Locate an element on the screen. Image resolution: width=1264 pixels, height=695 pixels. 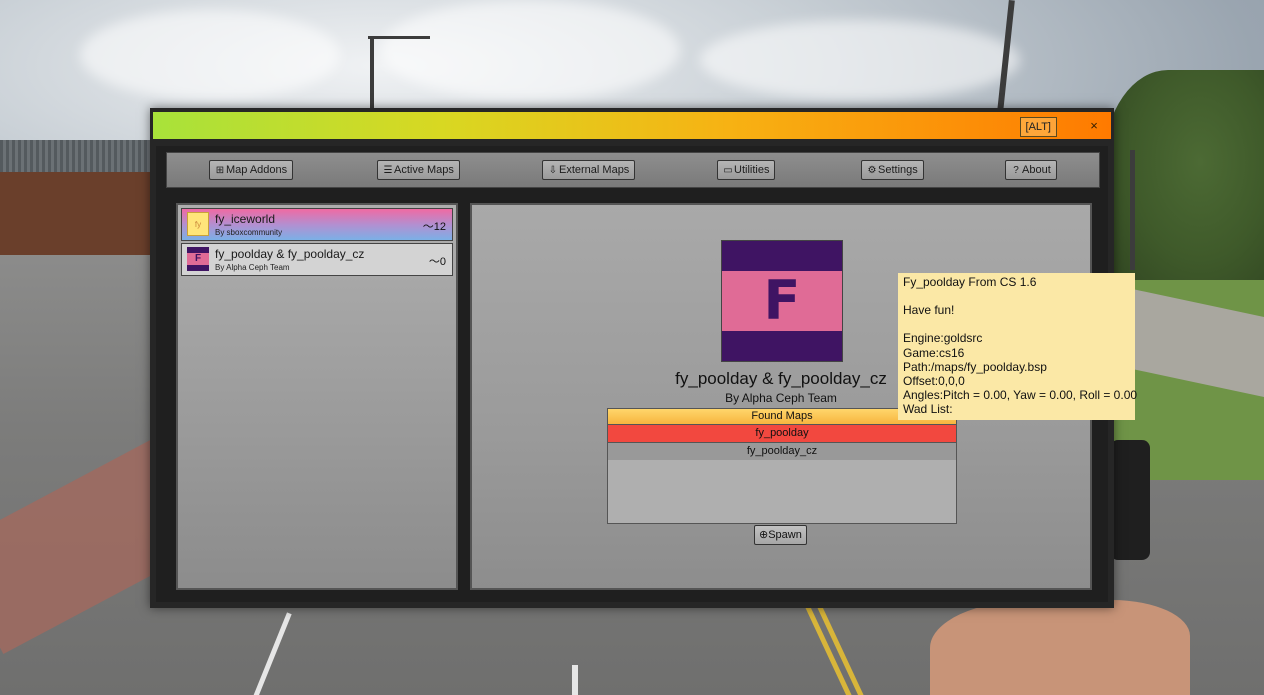
thumbnail-text: F is located at coordinates (198, 258).